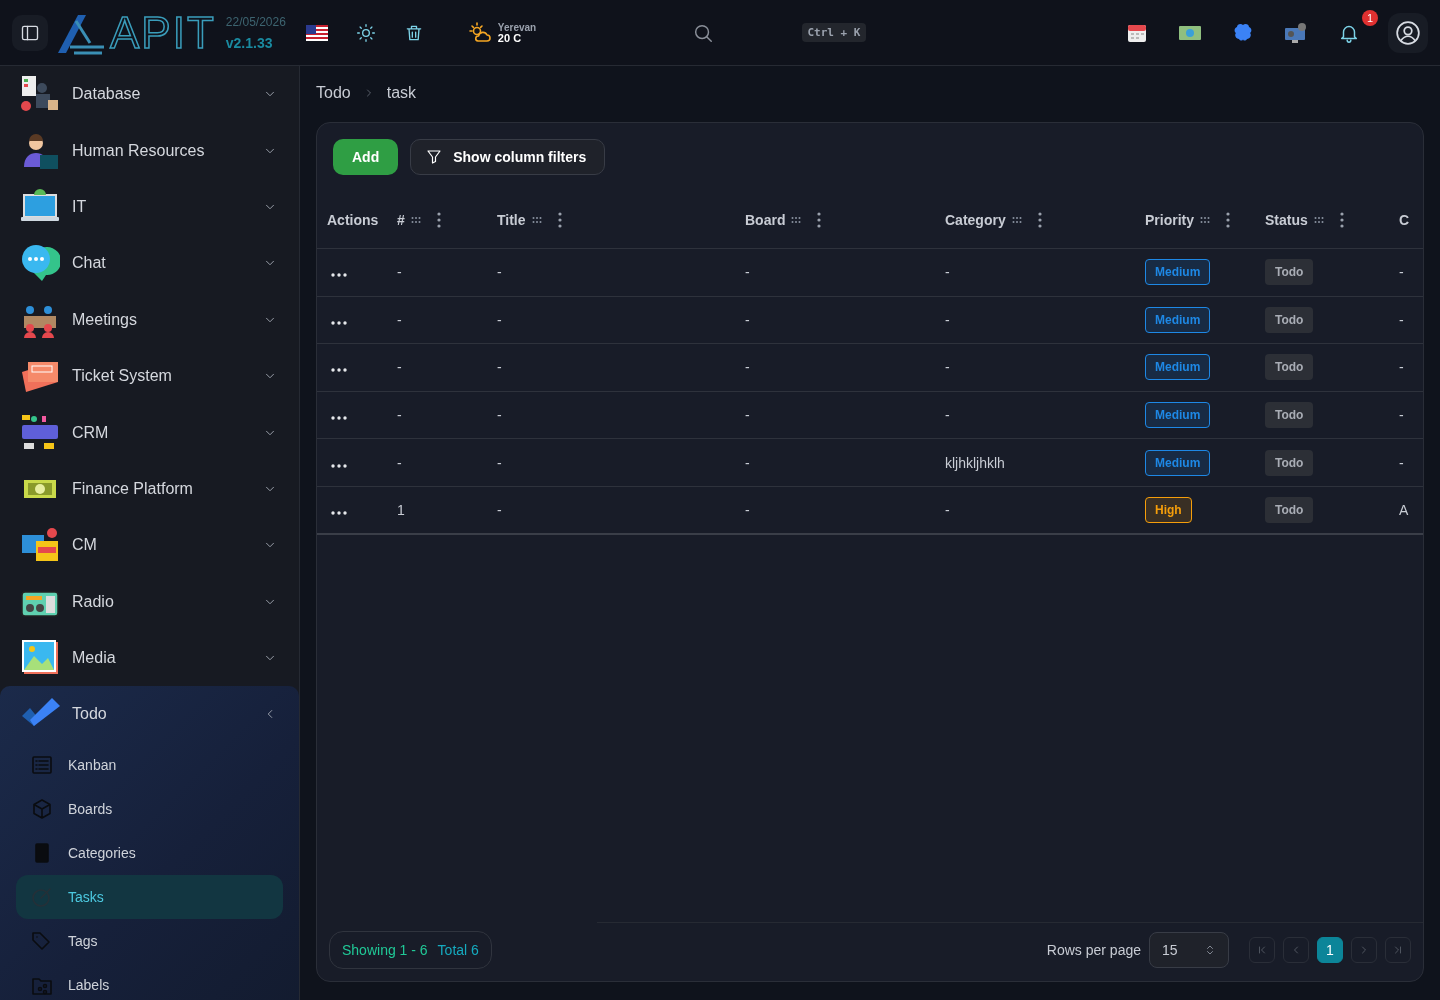 This screenshot has width=1440, height=1000. Describe the element at coordinates (1286, 219) in the screenshot. I see `column-header: Status` at that location.